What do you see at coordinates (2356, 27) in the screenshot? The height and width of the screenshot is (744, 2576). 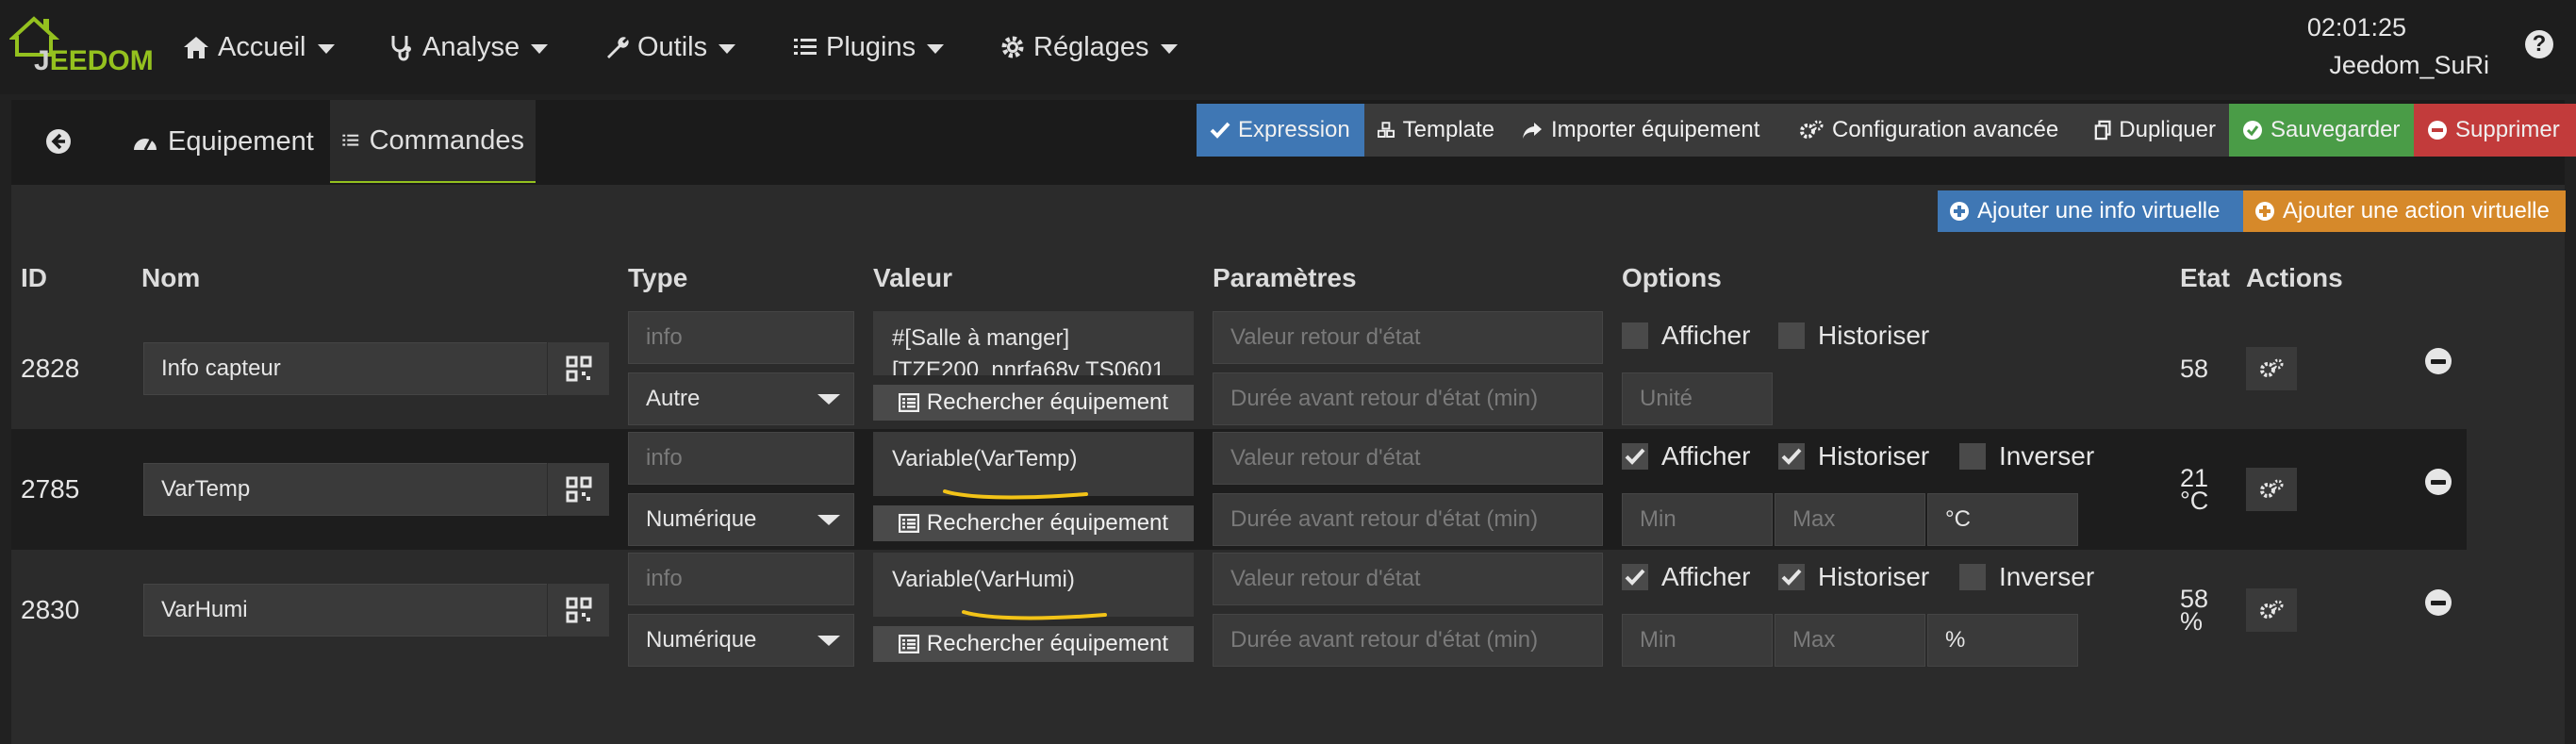 I see `clock: 02:01:25` at bounding box center [2356, 27].